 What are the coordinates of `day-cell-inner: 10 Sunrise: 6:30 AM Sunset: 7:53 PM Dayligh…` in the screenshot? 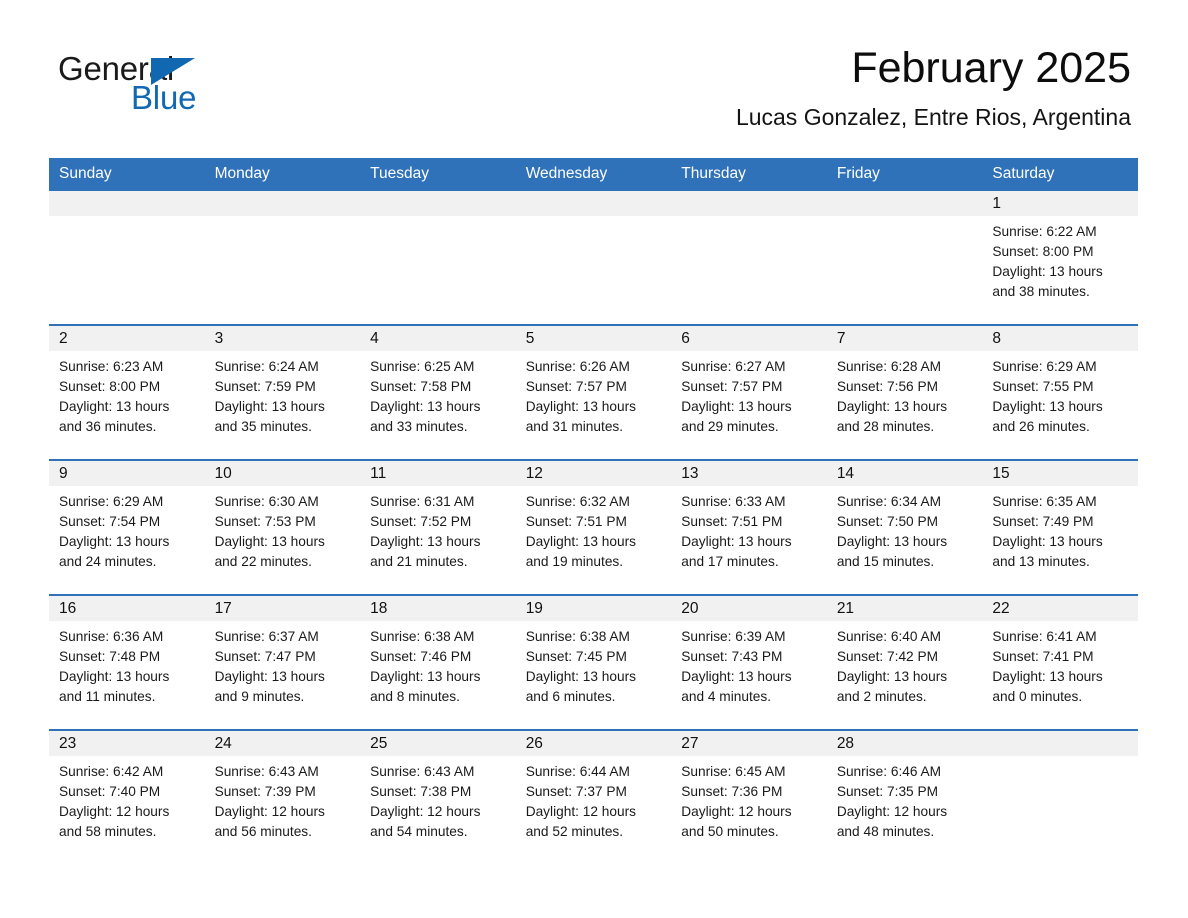 It's located at (282, 527).